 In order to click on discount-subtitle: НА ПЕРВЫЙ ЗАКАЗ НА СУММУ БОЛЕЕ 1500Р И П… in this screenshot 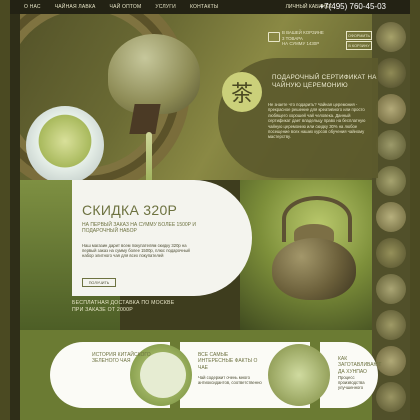, I will do `click(139, 228)`.